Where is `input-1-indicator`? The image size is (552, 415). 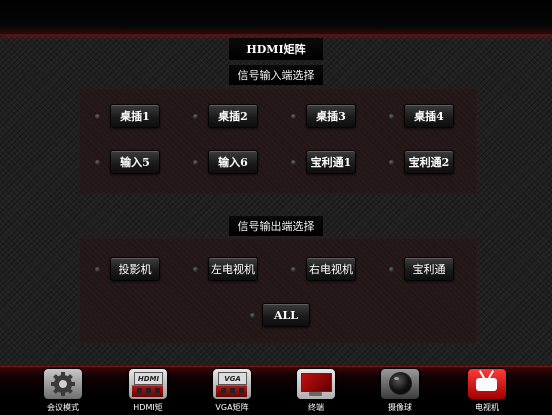 input-1-indicator is located at coordinates (97, 116).